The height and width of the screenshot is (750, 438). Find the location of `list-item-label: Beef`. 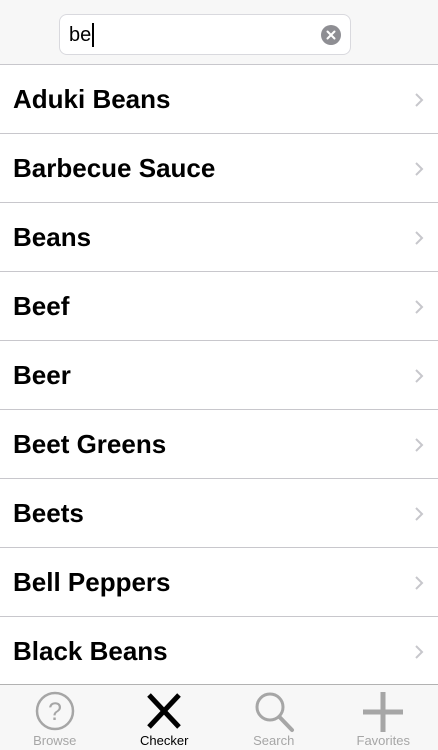

list-item-label: Beef is located at coordinates (41, 306).